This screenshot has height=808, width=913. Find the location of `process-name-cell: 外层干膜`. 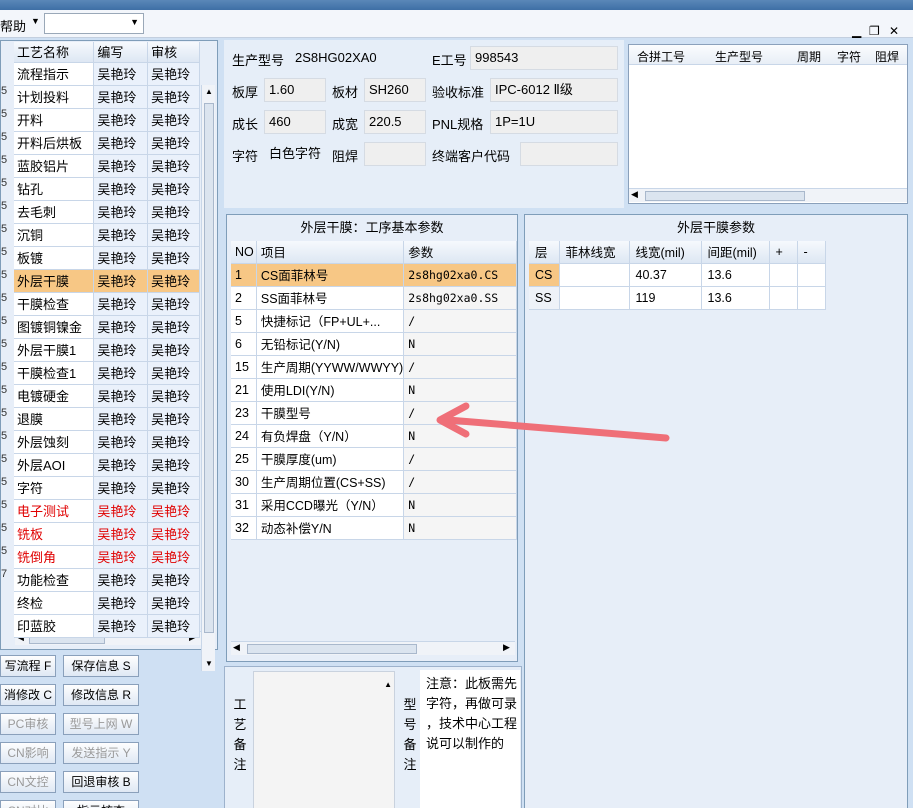

process-name-cell: 外层干膜 is located at coordinates (54, 281).